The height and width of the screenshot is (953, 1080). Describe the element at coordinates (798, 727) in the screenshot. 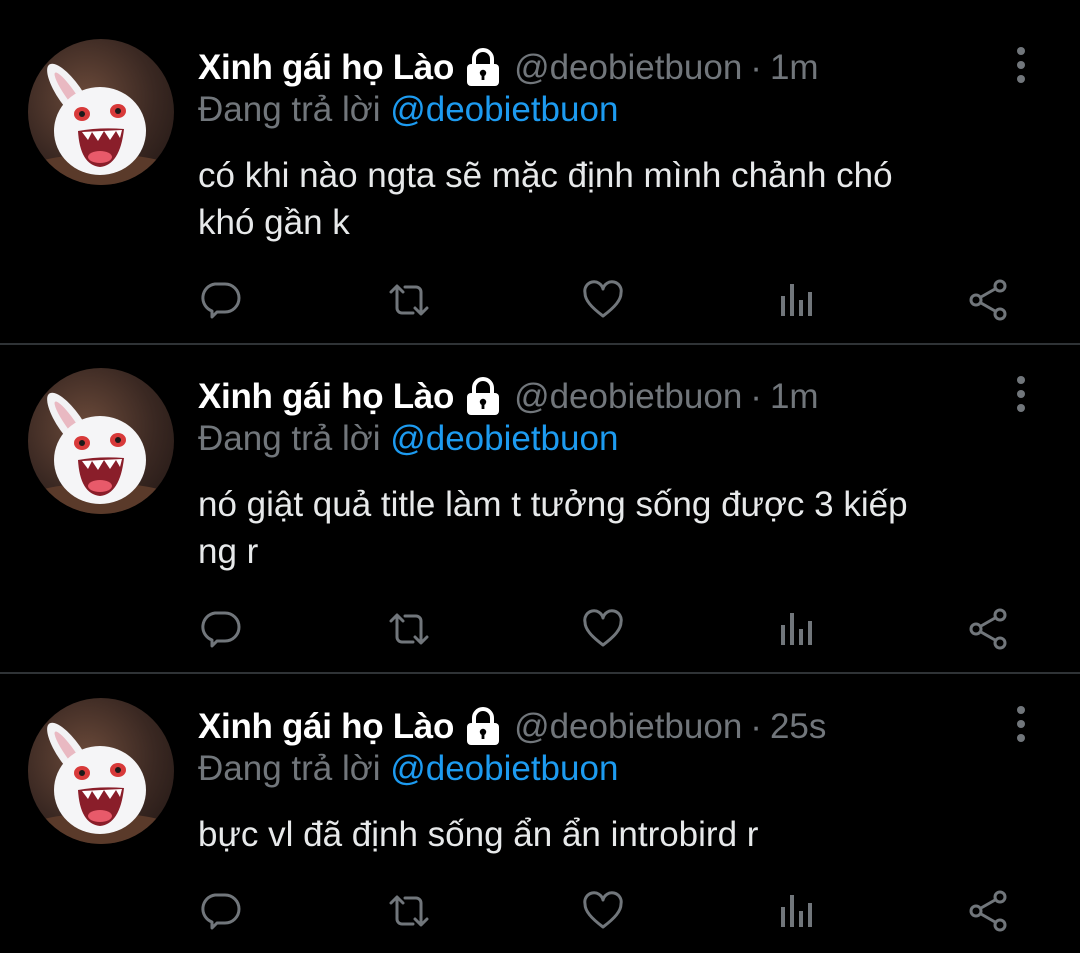

I see `timestamp: 25s` at that location.